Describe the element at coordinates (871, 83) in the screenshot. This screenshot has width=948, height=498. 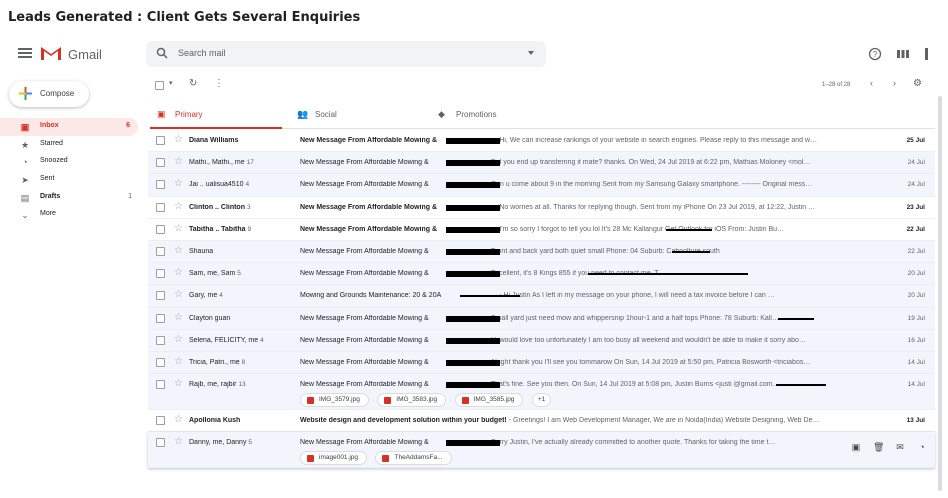
I see `prev-page-icon: ‹` at that location.